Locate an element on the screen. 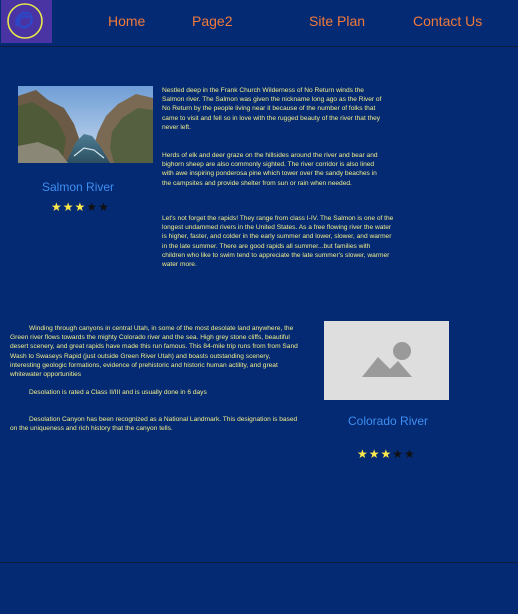 This screenshot has height=614, width=518. colorado-rating: ★★★★★ is located at coordinates (386, 454).